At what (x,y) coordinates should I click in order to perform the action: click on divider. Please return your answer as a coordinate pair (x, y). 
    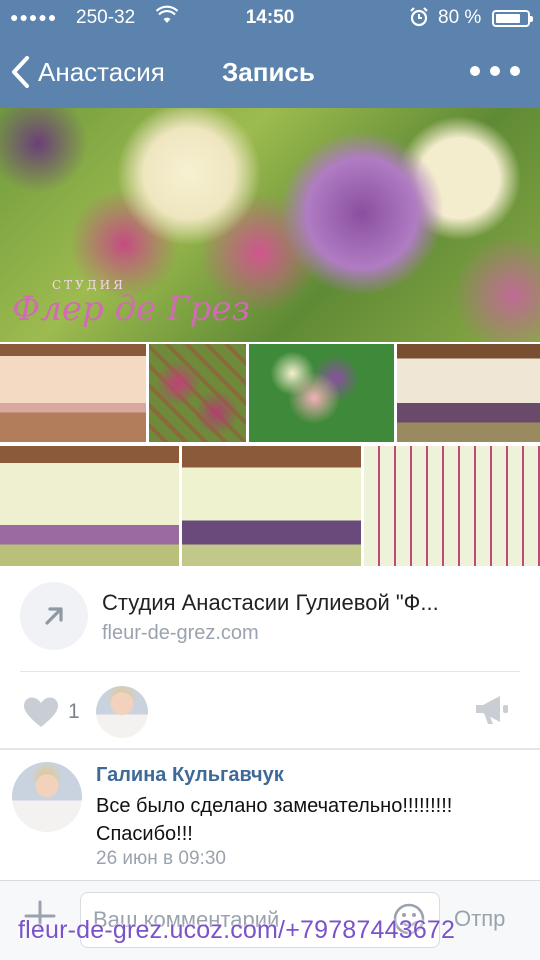
    Looking at the image, I should click on (270, 671).